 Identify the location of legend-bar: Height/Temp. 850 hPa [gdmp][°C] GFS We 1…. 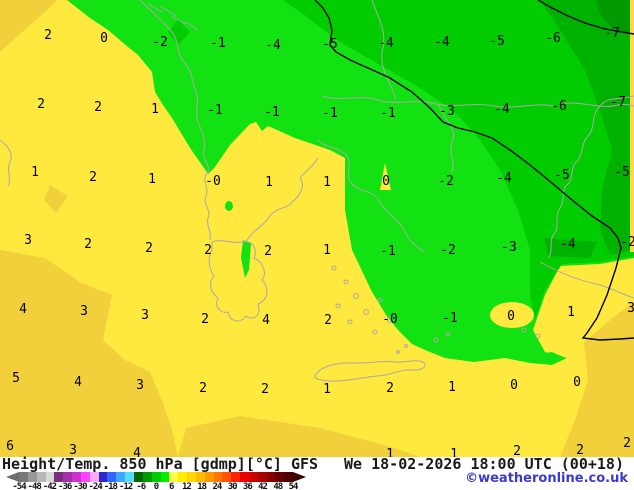
(317, 472).